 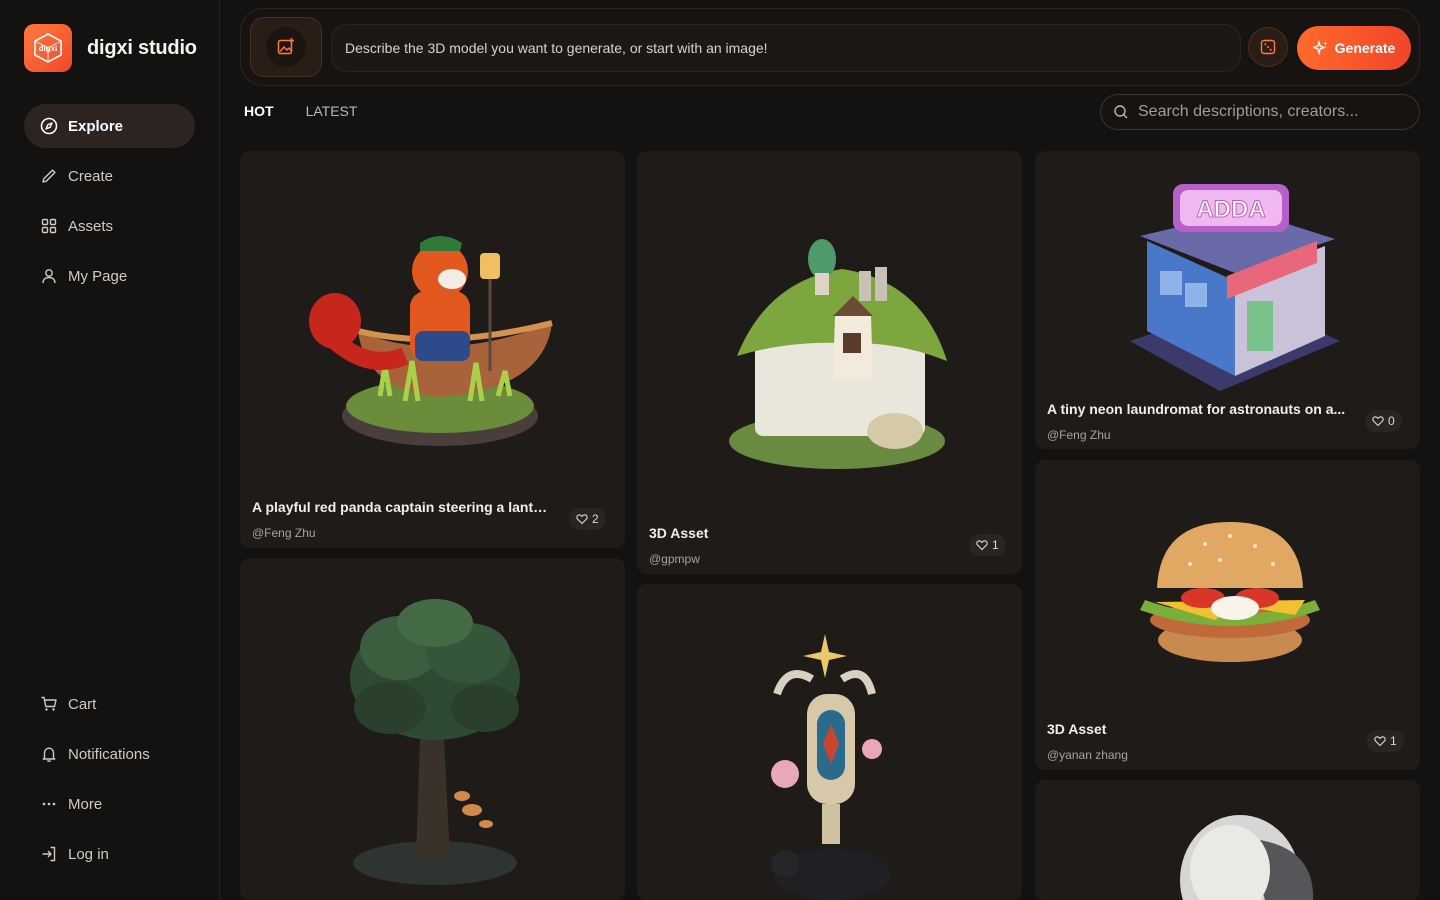 I want to click on generate-button: Generate, so click(x=1354, y=48).